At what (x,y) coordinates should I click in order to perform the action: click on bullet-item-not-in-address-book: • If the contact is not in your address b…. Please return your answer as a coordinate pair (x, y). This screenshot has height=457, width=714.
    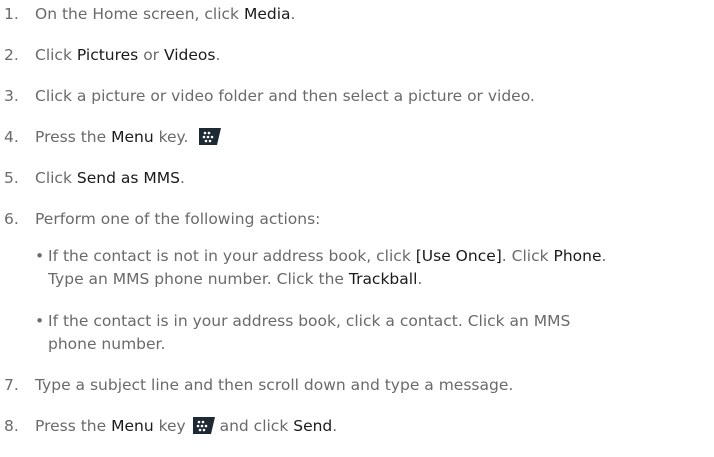
    Looking at the image, I should click on (370, 268).